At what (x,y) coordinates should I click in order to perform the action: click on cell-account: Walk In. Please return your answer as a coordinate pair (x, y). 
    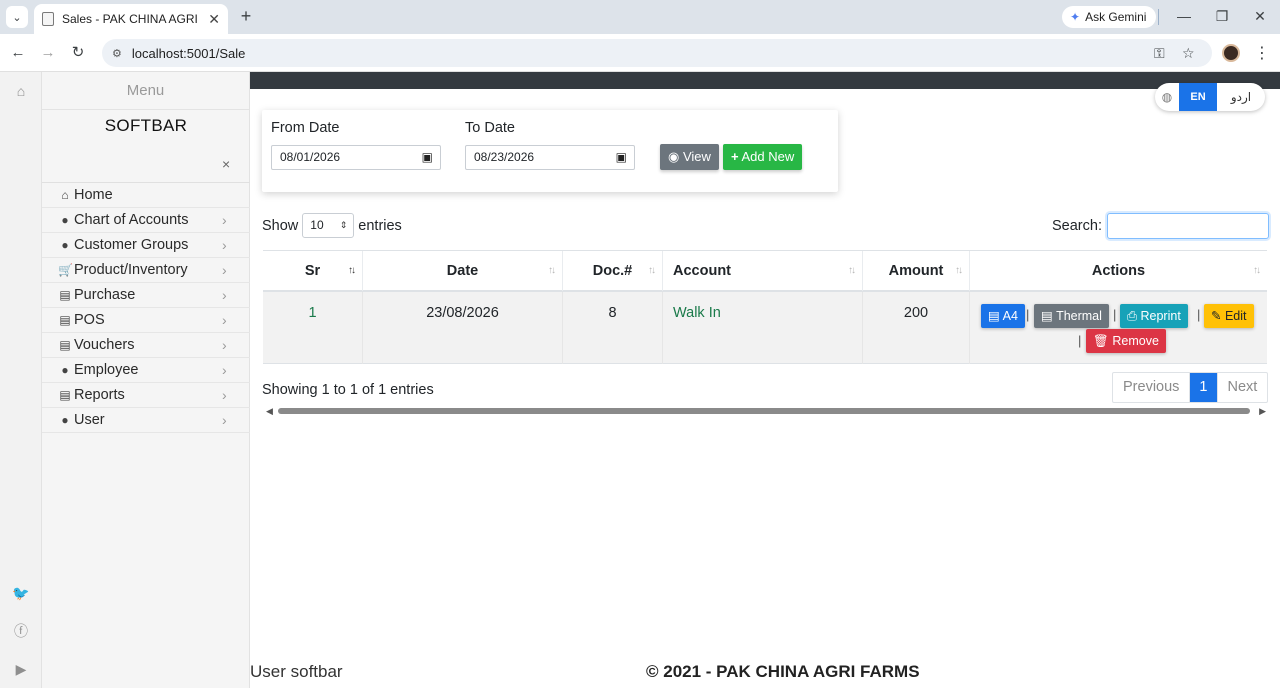
    Looking at the image, I should click on (763, 328).